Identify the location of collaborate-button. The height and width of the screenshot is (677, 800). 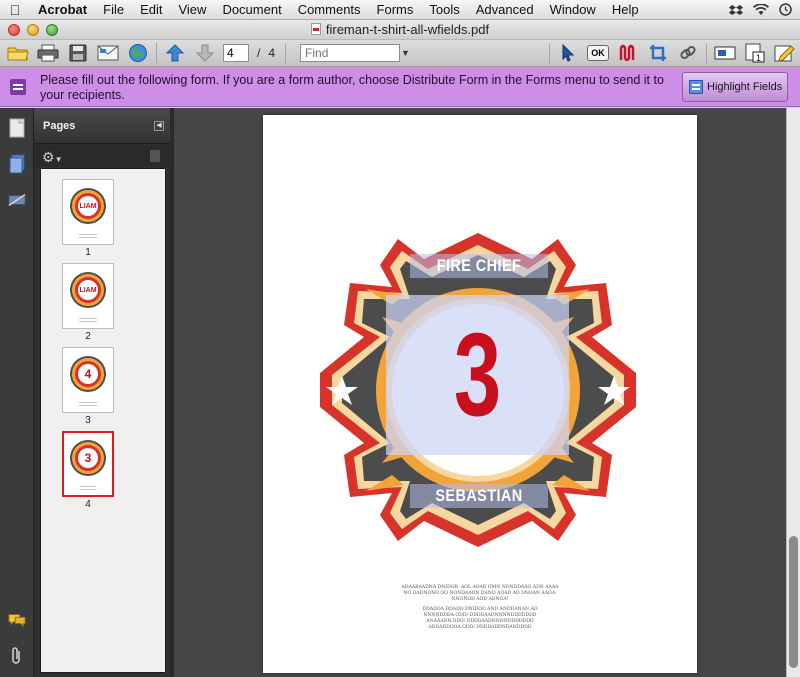
(138, 53).